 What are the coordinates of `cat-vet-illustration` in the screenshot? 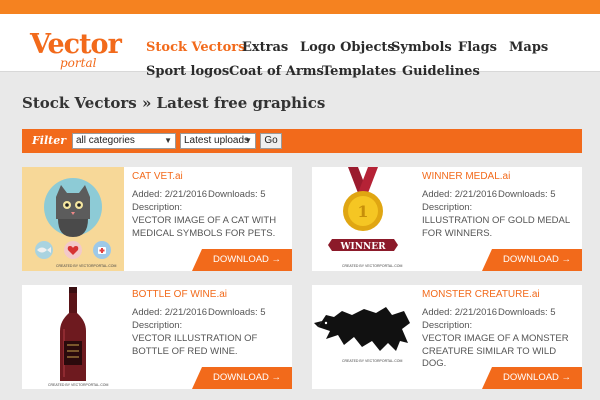 It's located at (73, 218).